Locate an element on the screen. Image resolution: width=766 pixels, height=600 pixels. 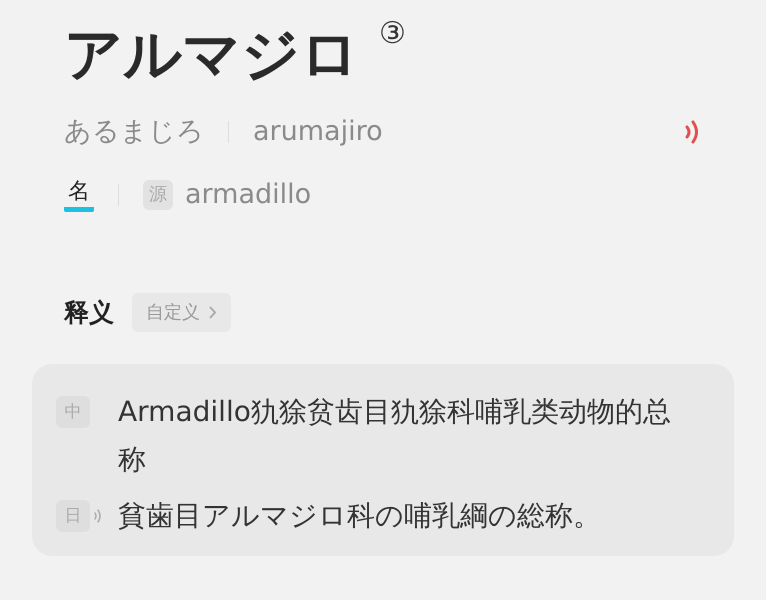
headword: アルマジロ is located at coordinates (211, 54).